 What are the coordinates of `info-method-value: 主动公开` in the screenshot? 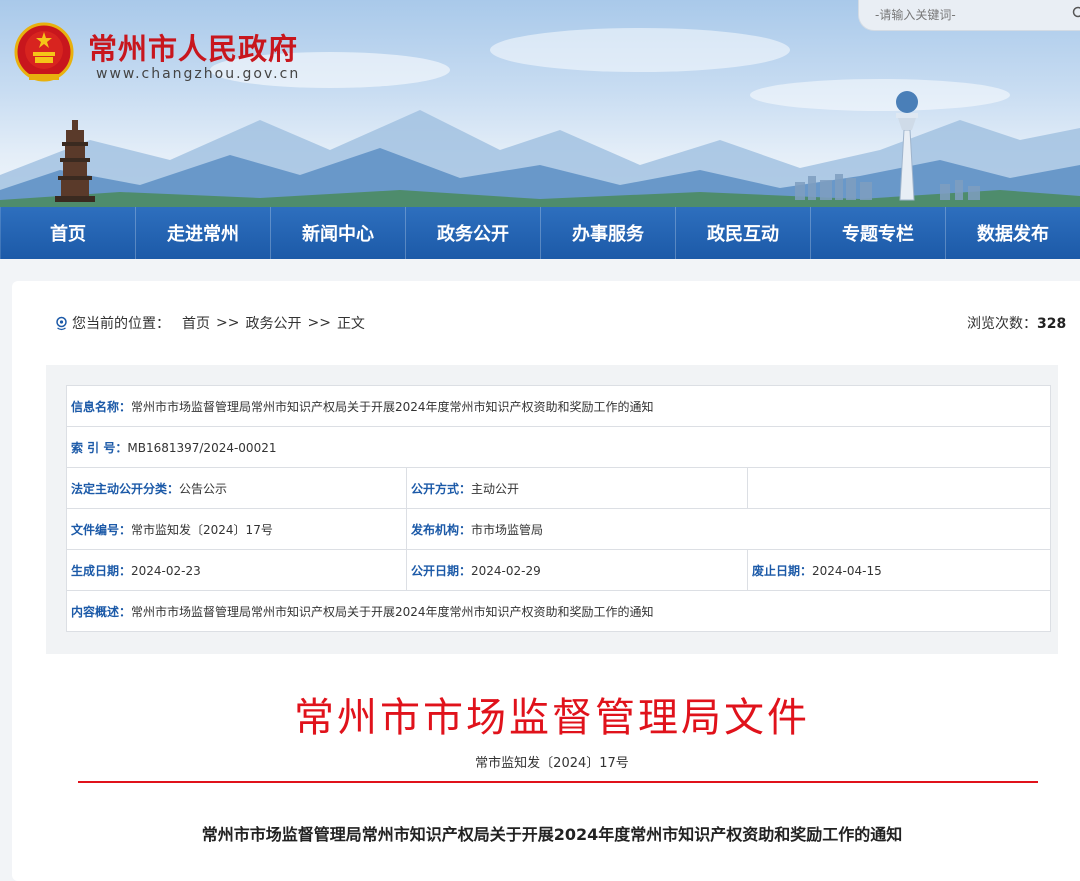 It's located at (495, 489).